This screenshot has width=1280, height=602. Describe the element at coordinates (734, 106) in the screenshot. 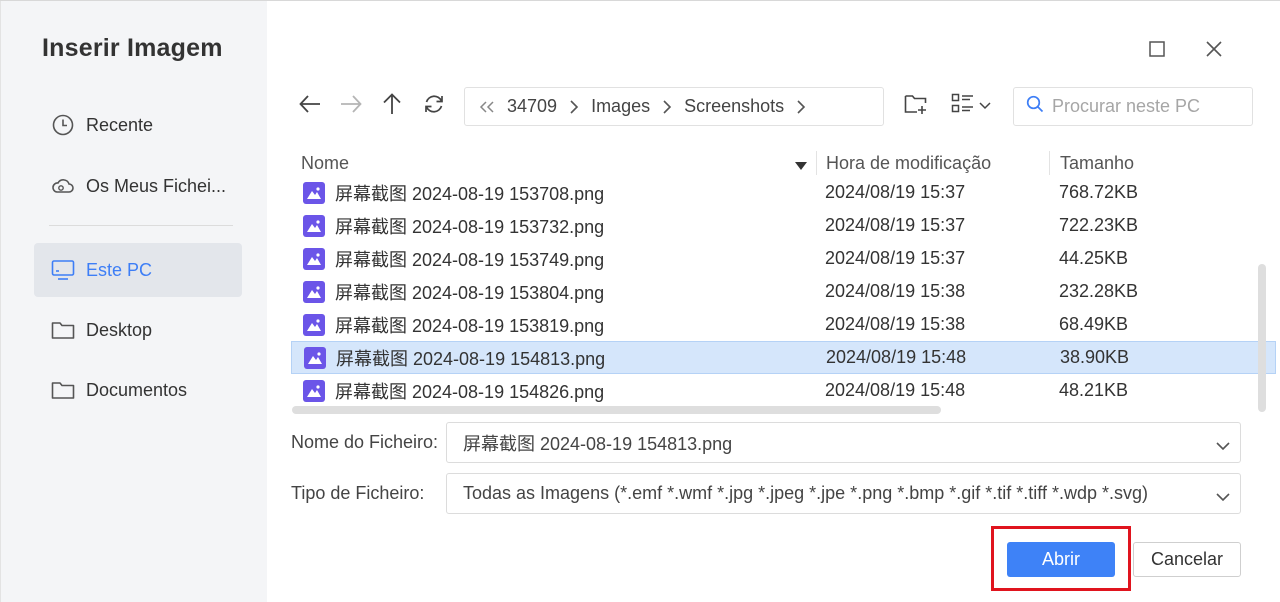

I see `breadcrumb-item: Screenshots` at that location.